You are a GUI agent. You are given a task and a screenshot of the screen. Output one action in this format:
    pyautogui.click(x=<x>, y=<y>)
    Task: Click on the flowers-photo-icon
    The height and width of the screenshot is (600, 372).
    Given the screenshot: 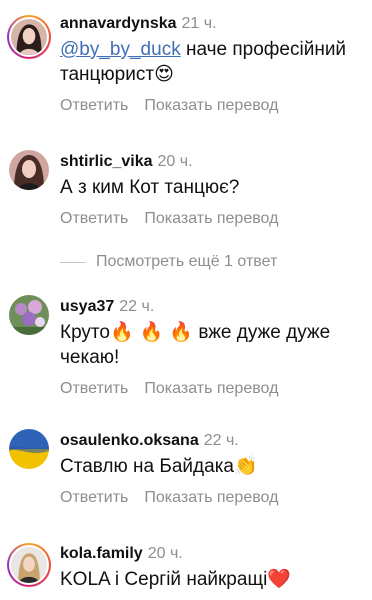 What is the action you would take?
    pyautogui.click(x=29, y=315)
    